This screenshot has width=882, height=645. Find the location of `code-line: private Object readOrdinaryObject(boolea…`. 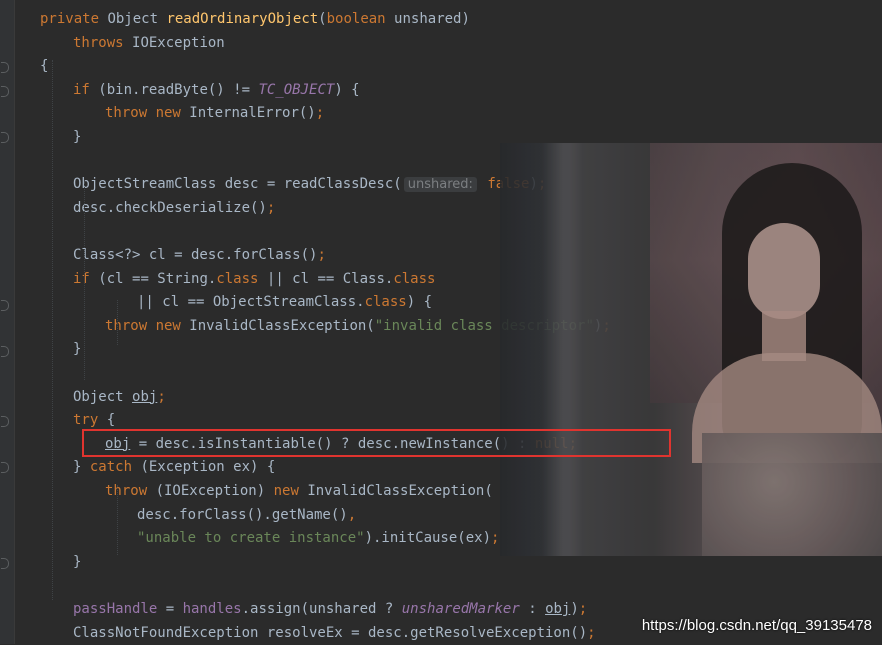

code-line: private Object readOrdinaryObject(boolea… is located at coordinates (255, 19).